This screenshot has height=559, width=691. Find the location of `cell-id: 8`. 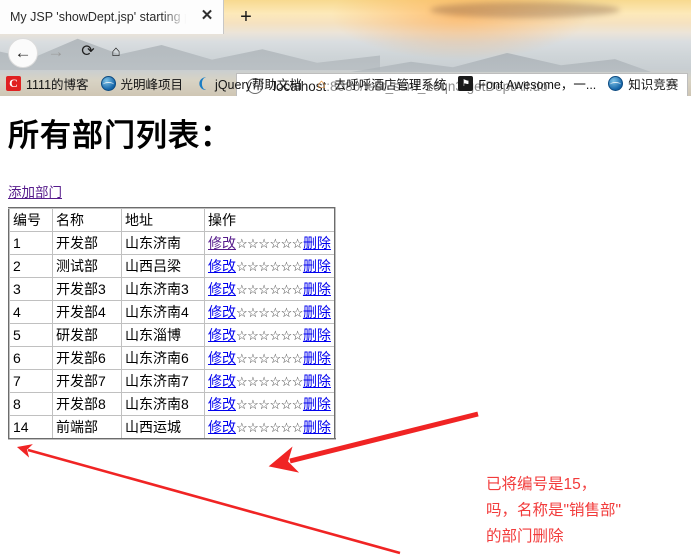

cell-id: 8 is located at coordinates (30, 404).